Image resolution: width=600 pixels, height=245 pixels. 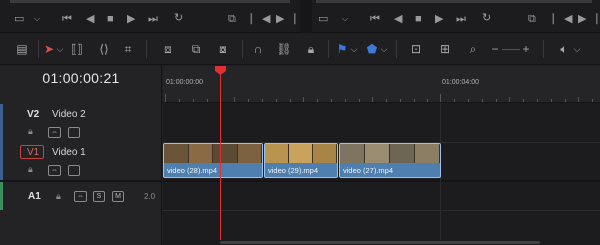 What do you see at coordinates (398, 19) in the screenshot?
I see `play-reverse-icon-2: ◀` at bounding box center [398, 19].